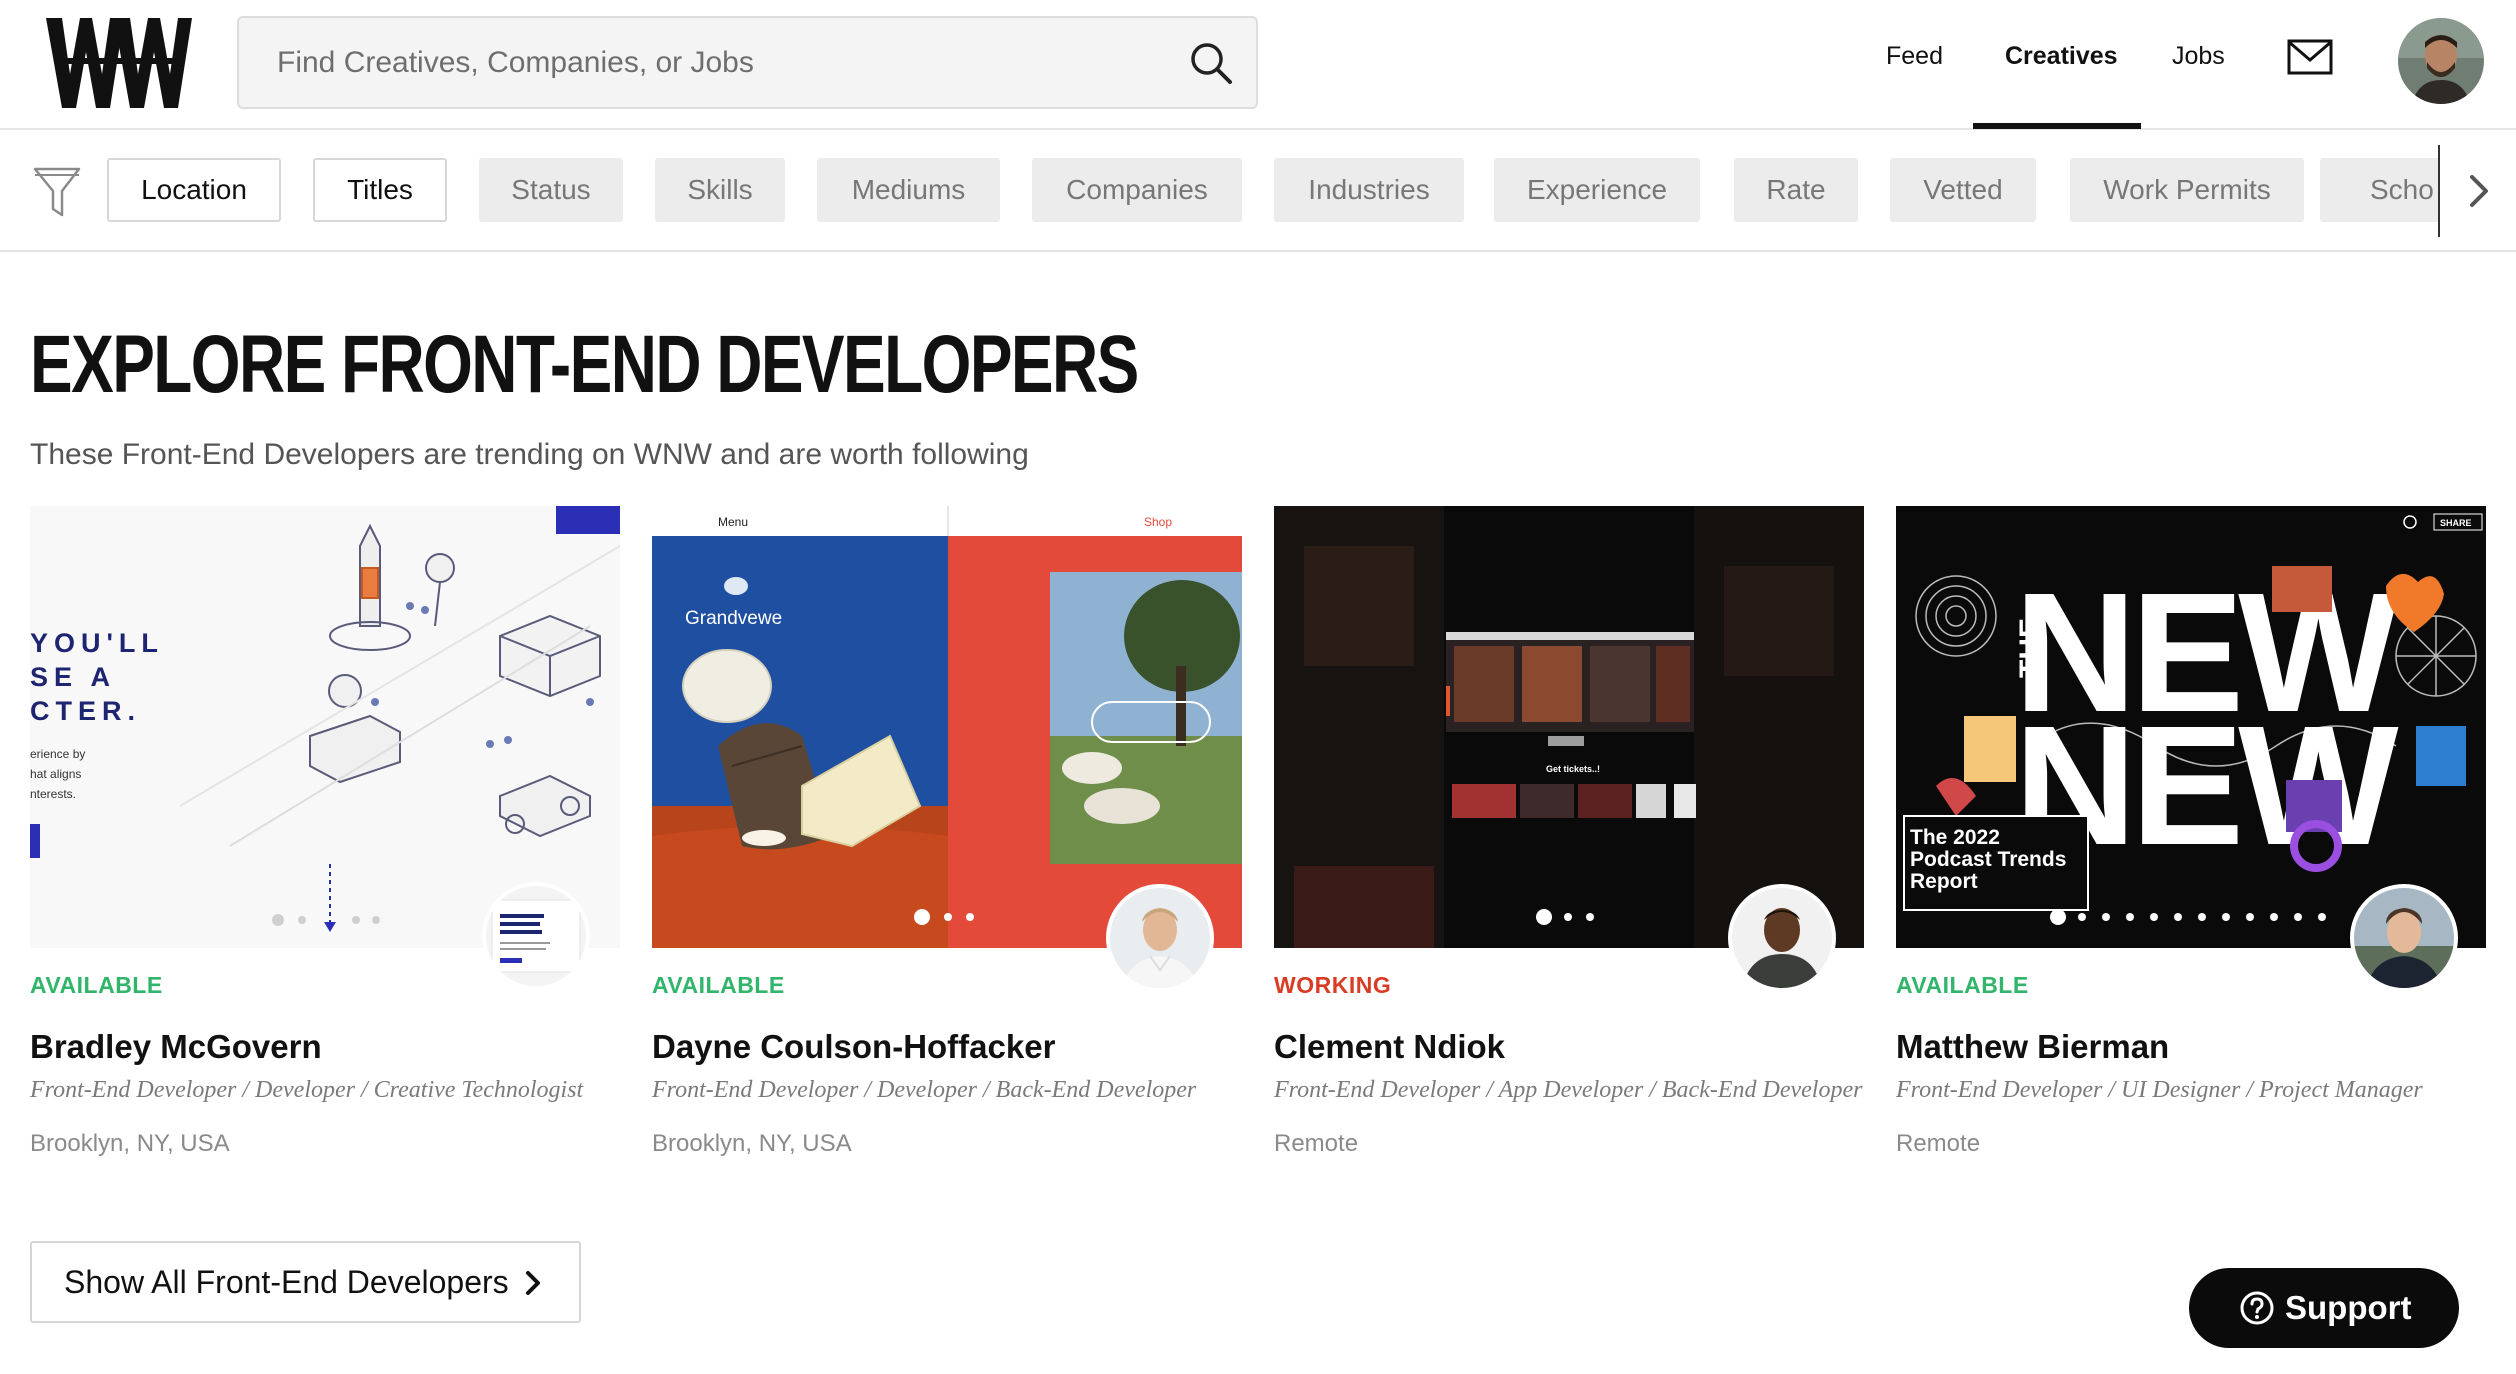  Describe the element at coordinates (1955, 837) in the screenshot. I see `thumb-report-line-1: The 2022` at that location.